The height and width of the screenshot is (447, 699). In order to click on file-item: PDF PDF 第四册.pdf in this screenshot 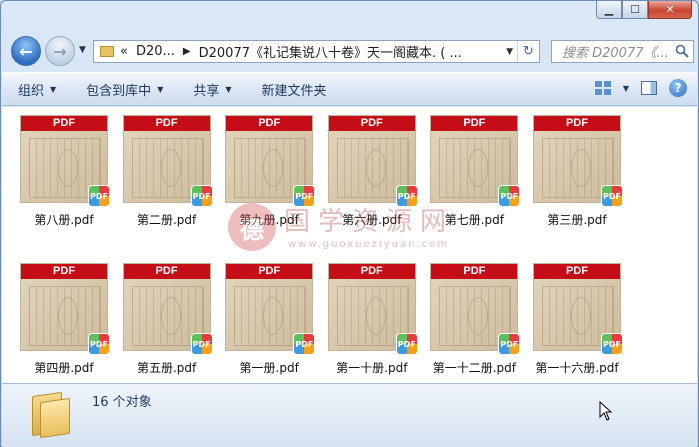, I will do `click(69, 323)`.